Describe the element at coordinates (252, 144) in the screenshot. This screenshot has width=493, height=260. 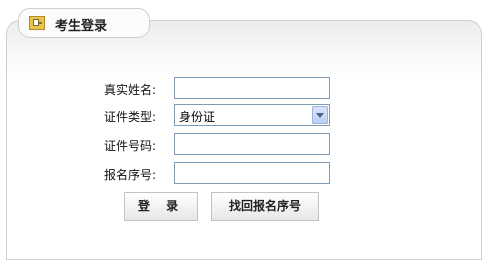
I see `id-number-input` at that location.